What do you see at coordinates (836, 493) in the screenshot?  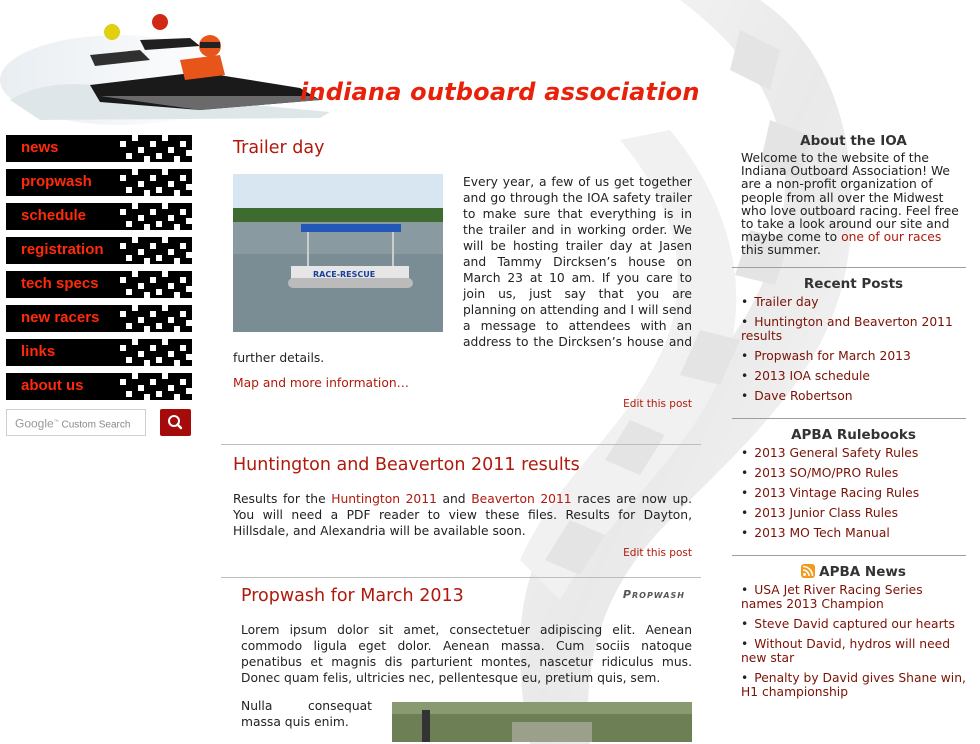 I see `rulebook-link: 2013 Vintage Racing Rules` at bounding box center [836, 493].